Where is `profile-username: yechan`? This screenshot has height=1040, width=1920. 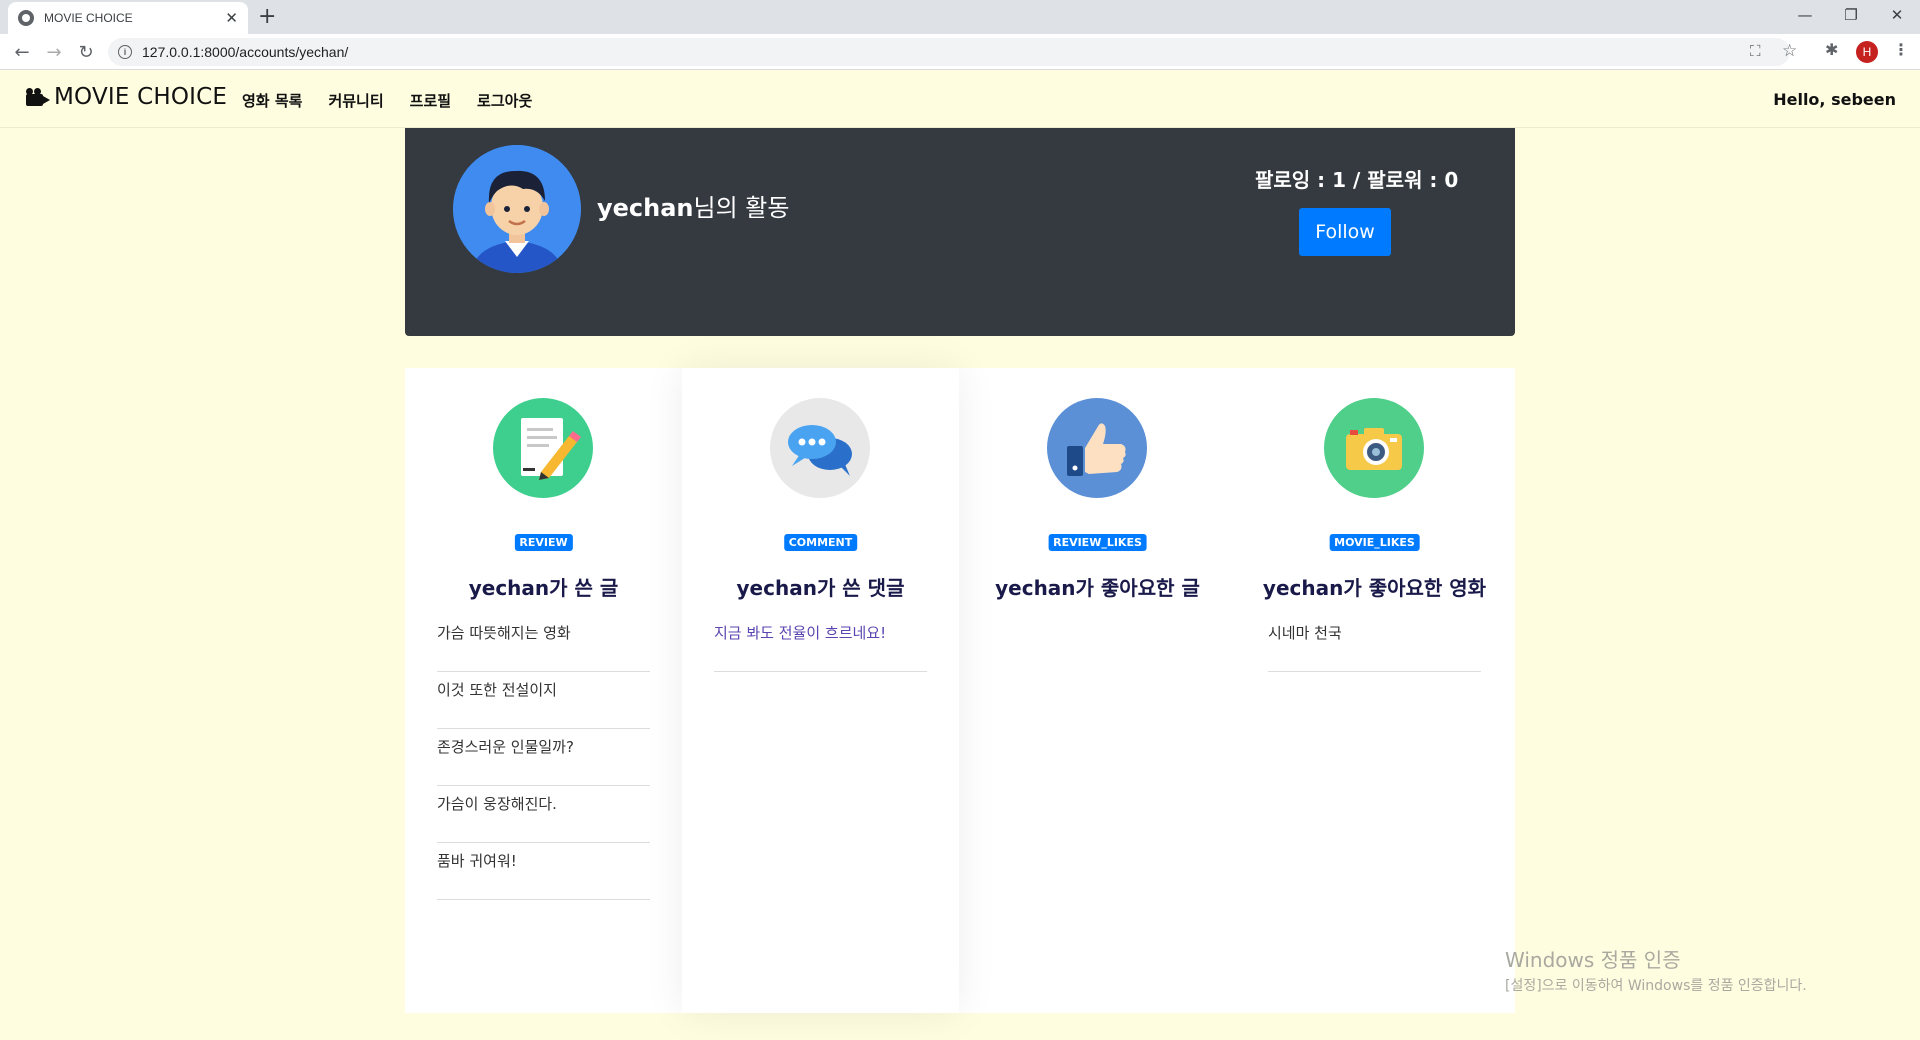
profile-username: yechan is located at coordinates (645, 208).